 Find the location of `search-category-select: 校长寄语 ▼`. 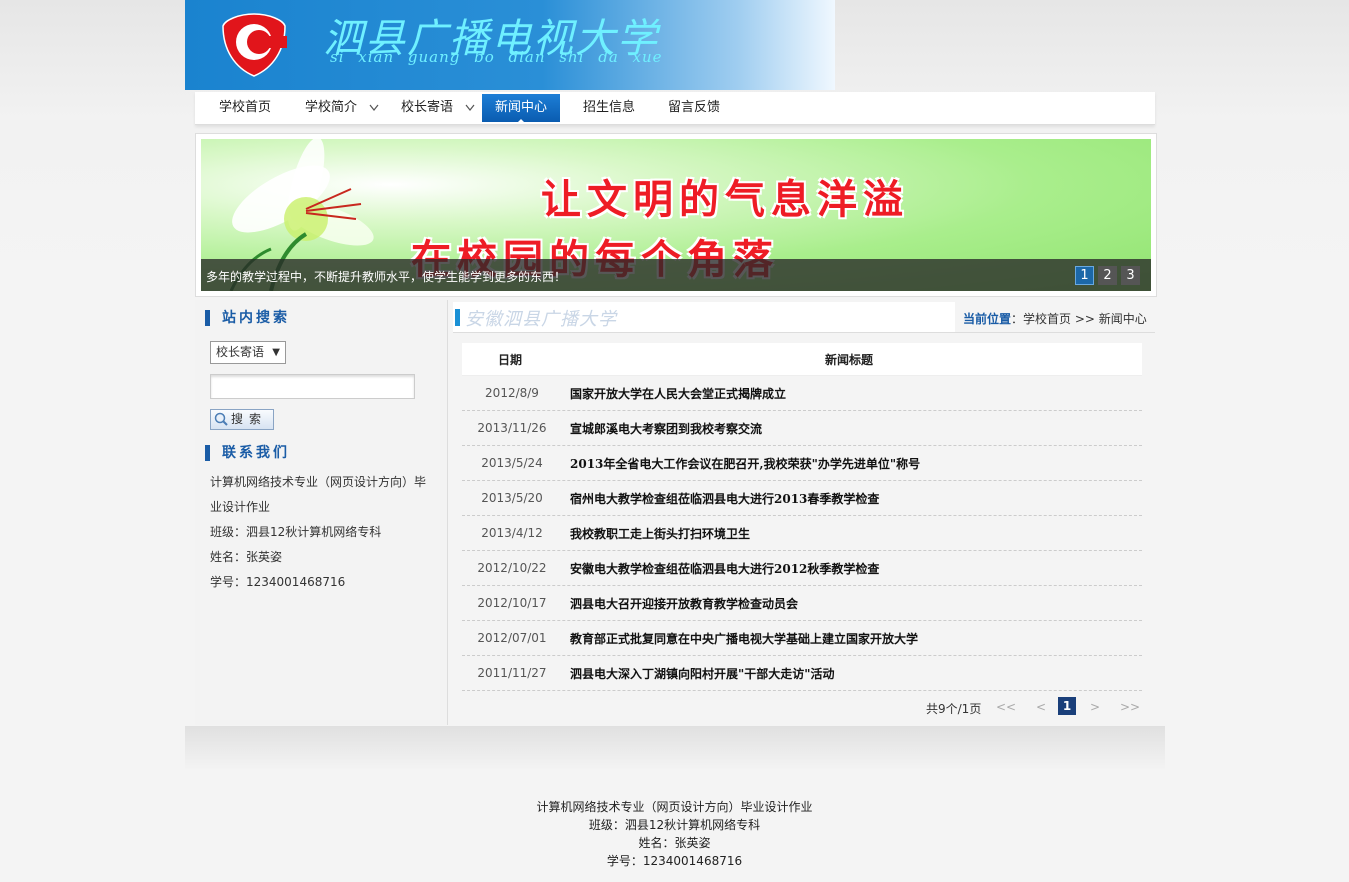

search-category-select: 校长寄语 ▼ is located at coordinates (248, 352).